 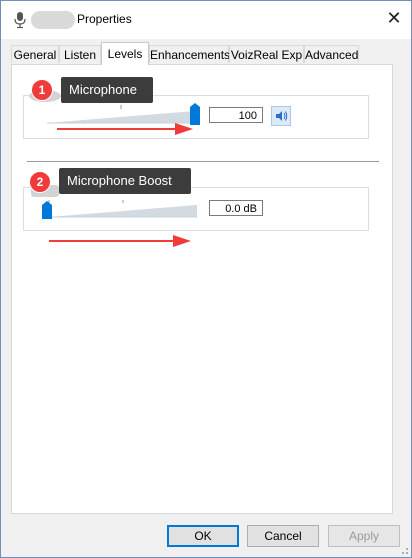 What do you see at coordinates (120, 210) in the screenshot?
I see `microphone-boost-slider` at bounding box center [120, 210].